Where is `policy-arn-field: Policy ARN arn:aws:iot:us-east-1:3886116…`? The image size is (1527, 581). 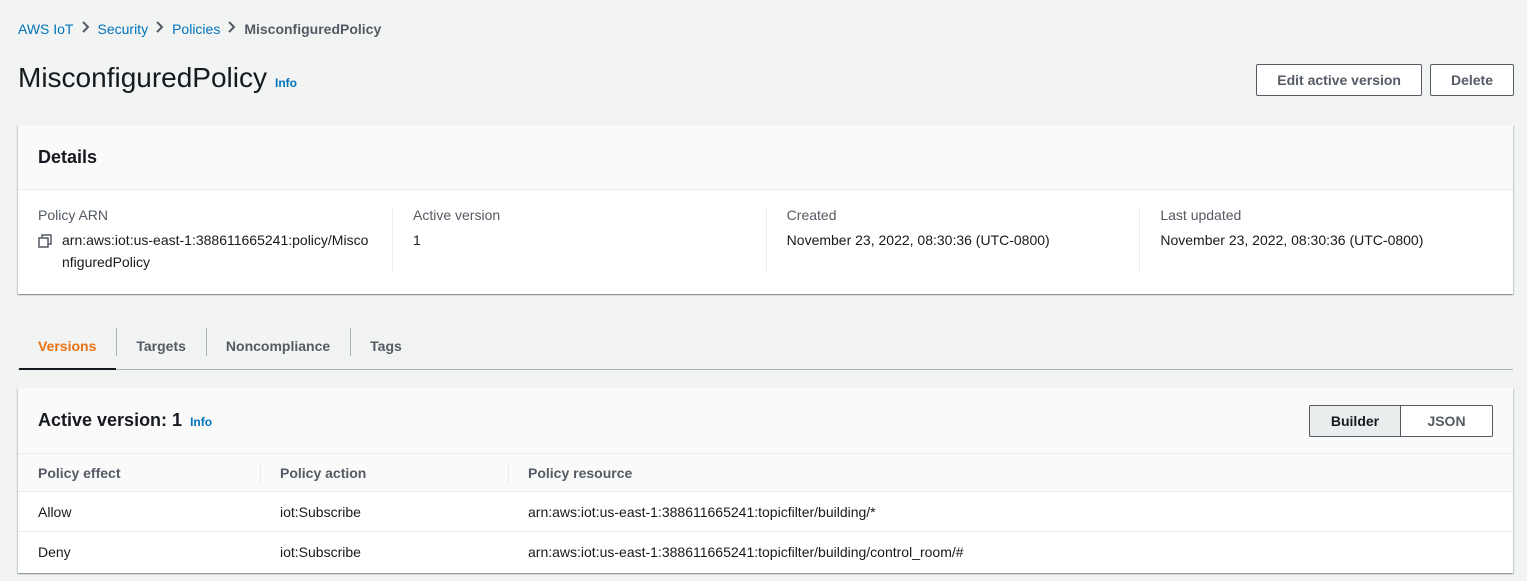
policy-arn-field: Policy ARN arn:aws:iot:us-east-1:3886116… is located at coordinates (205, 240).